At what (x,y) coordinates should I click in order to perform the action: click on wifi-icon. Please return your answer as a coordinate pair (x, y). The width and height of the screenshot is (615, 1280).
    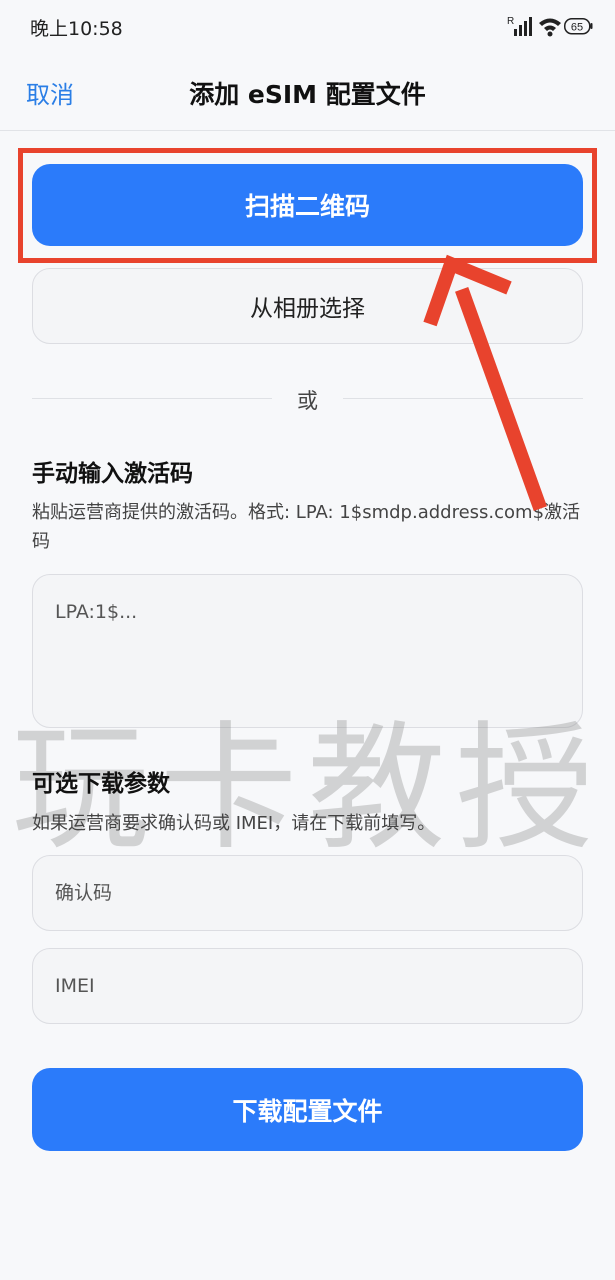
    Looking at the image, I should click on (550, 27).